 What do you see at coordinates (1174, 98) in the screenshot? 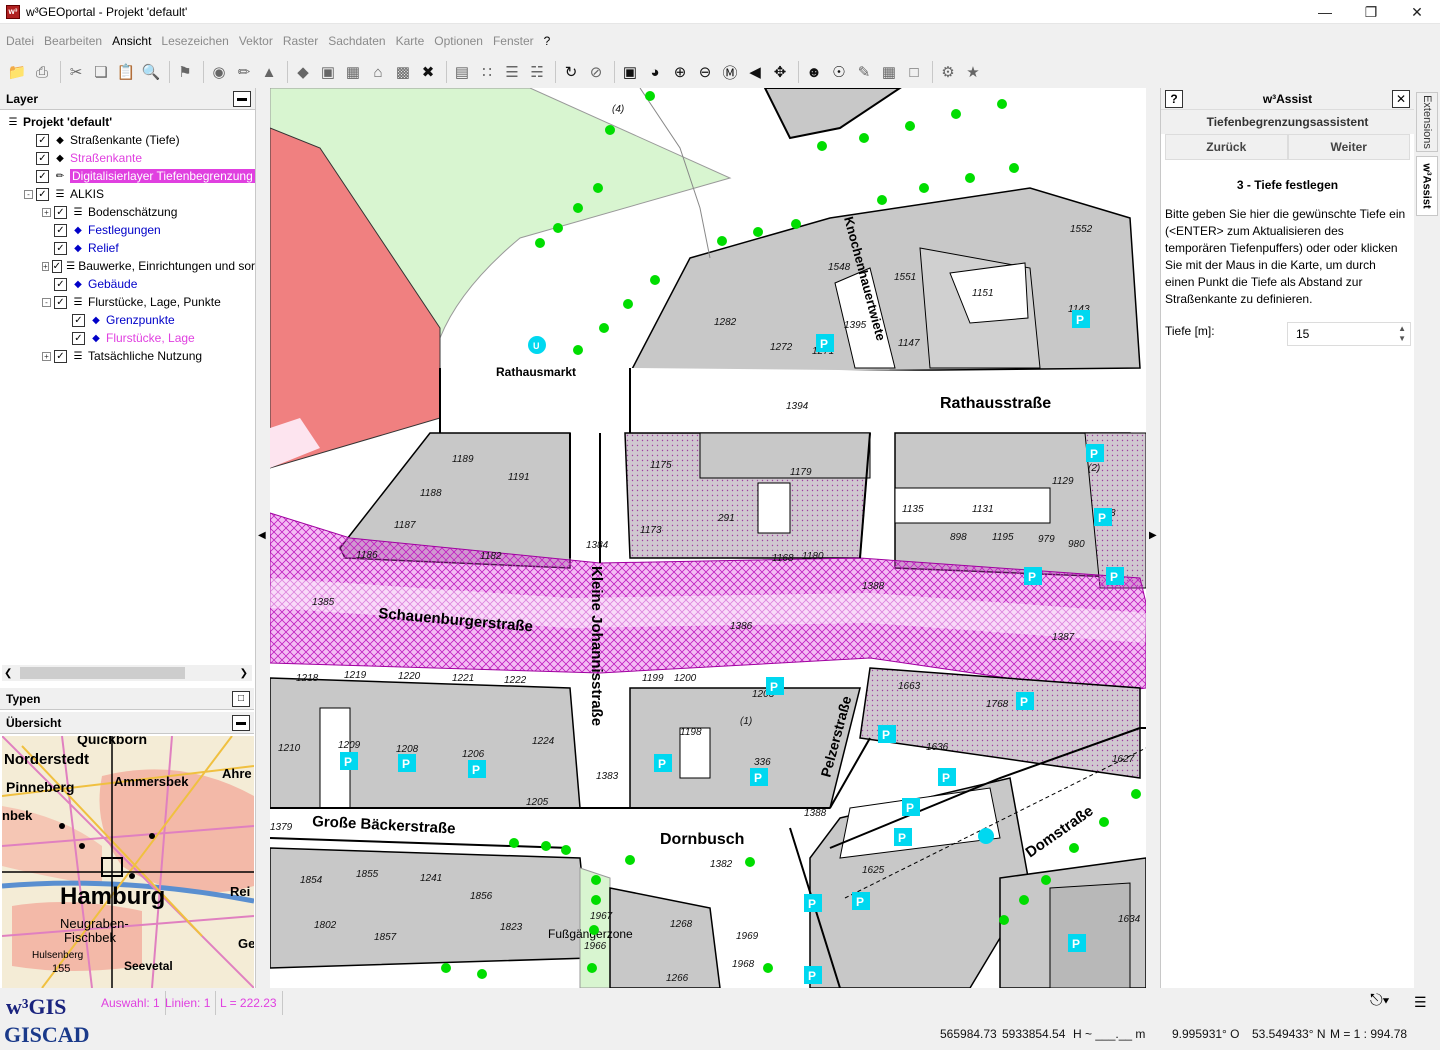
I see `help-question-icon: ?` at bounding box center [1174, 98].